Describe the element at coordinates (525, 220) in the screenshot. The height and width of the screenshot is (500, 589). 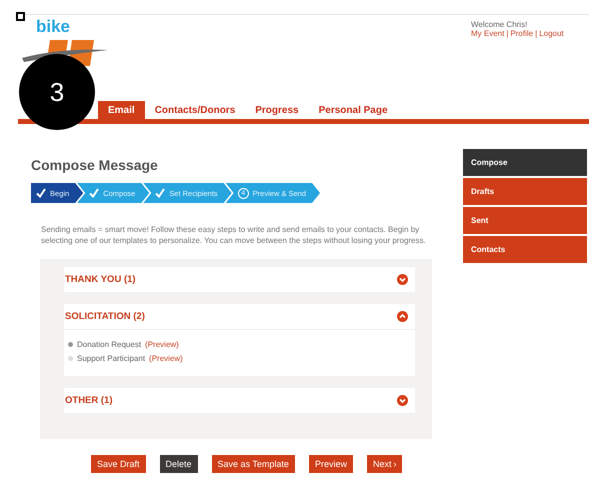
I see `sidebar-item: Sent` at that location.